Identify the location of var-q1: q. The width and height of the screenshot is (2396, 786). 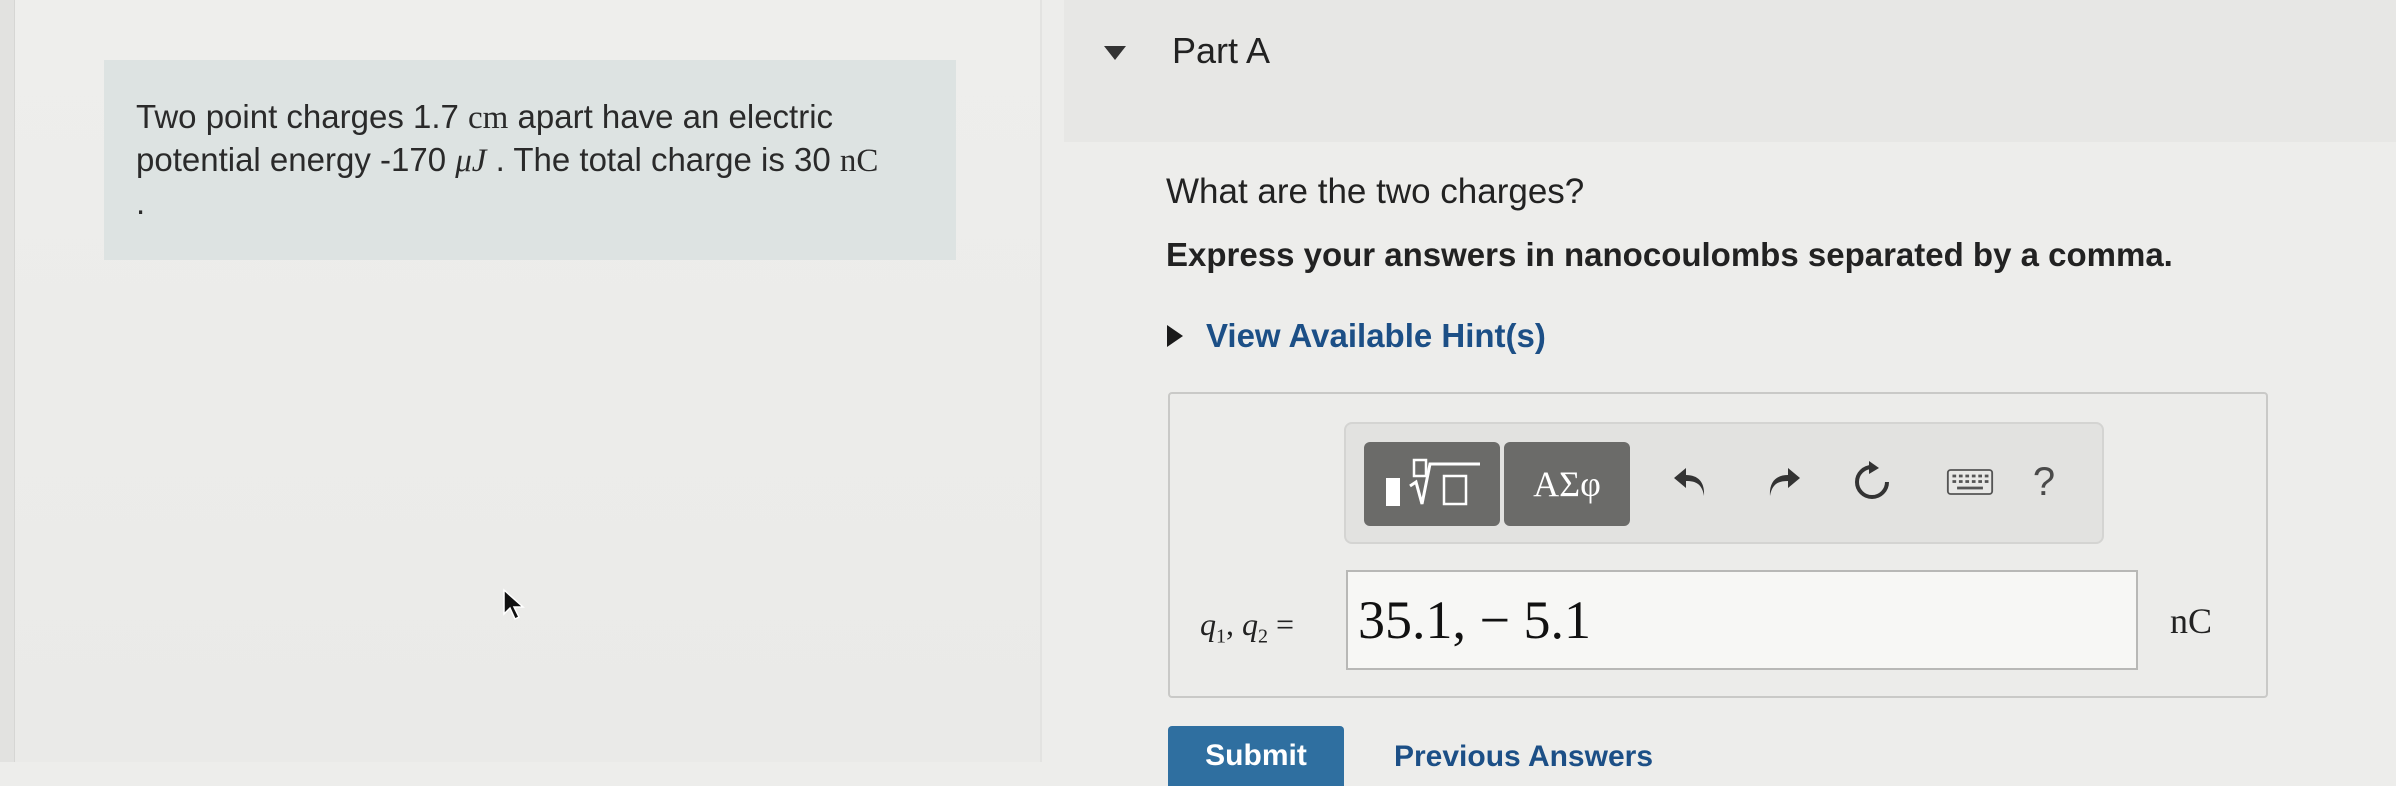
(1208, 624).